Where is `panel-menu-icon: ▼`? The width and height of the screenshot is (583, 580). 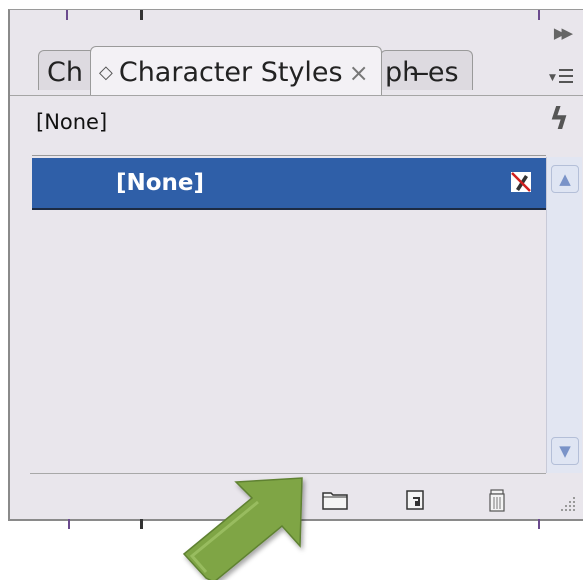
panel-menu-icon: ▼ is located at coordinates (561, 75).